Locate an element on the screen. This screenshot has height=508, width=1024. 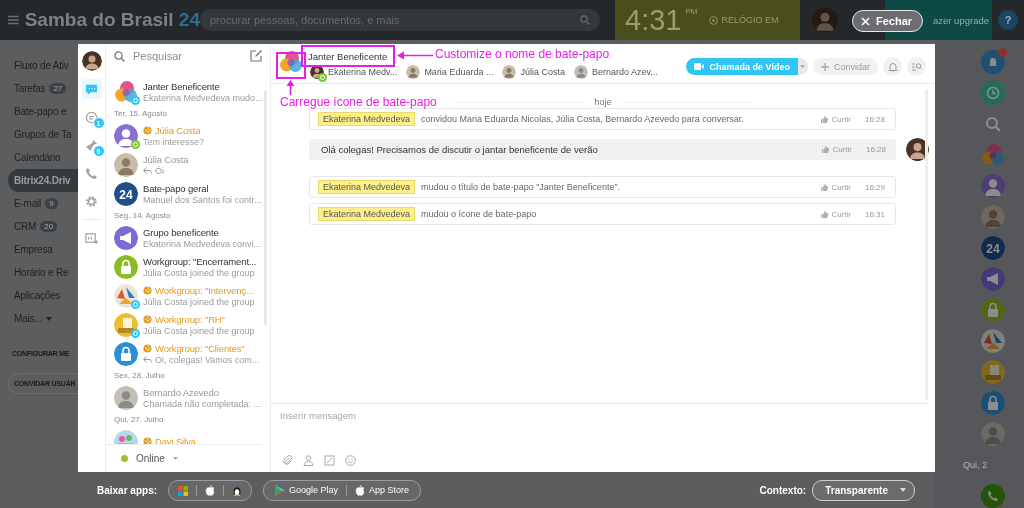
day-divider: hoje is located at coordinates (603, 102).